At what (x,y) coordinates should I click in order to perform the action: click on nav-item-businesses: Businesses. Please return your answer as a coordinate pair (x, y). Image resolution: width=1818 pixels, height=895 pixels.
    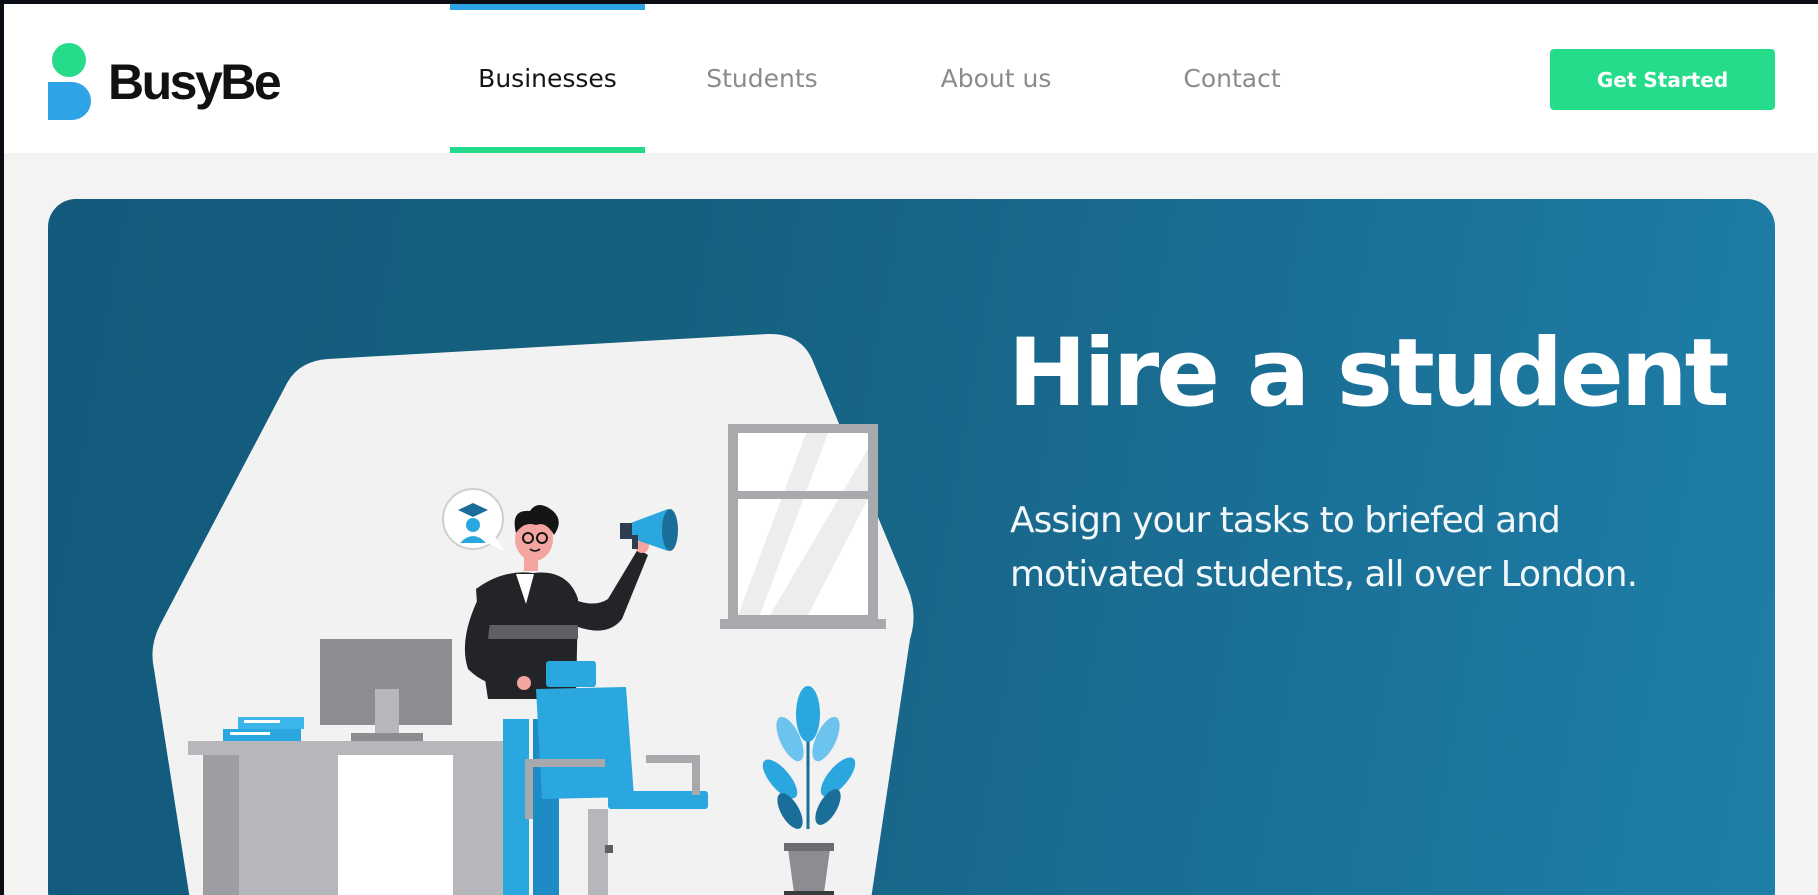
    Looking at the image, I should click on (547, 78).